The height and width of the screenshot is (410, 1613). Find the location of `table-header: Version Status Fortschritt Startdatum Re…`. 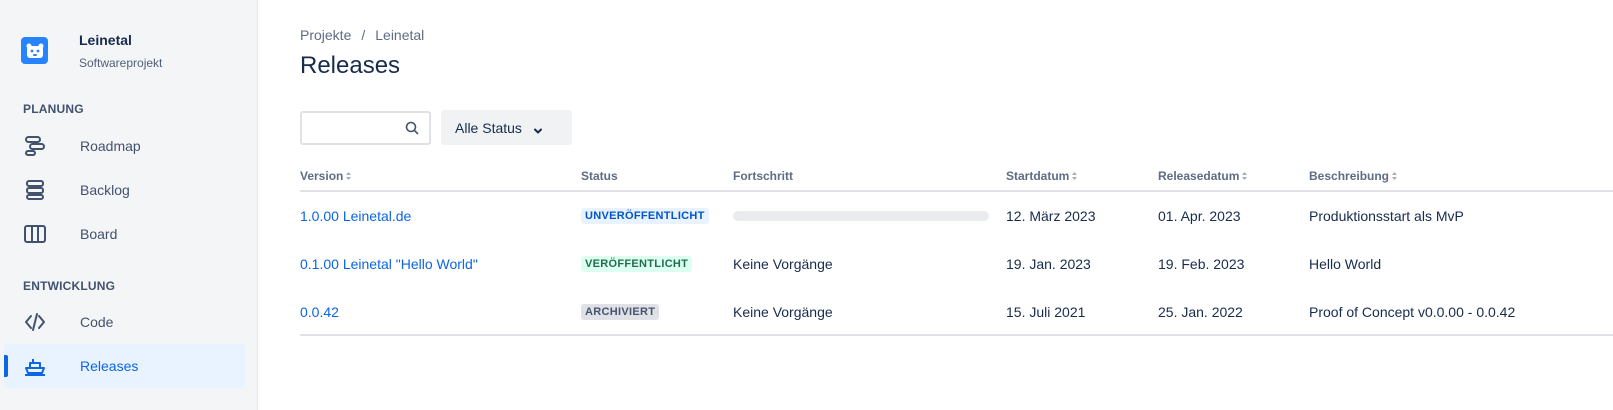

table-header: Version Status Fortschritt Startdatum Re… is located at coordinates (956, 179).